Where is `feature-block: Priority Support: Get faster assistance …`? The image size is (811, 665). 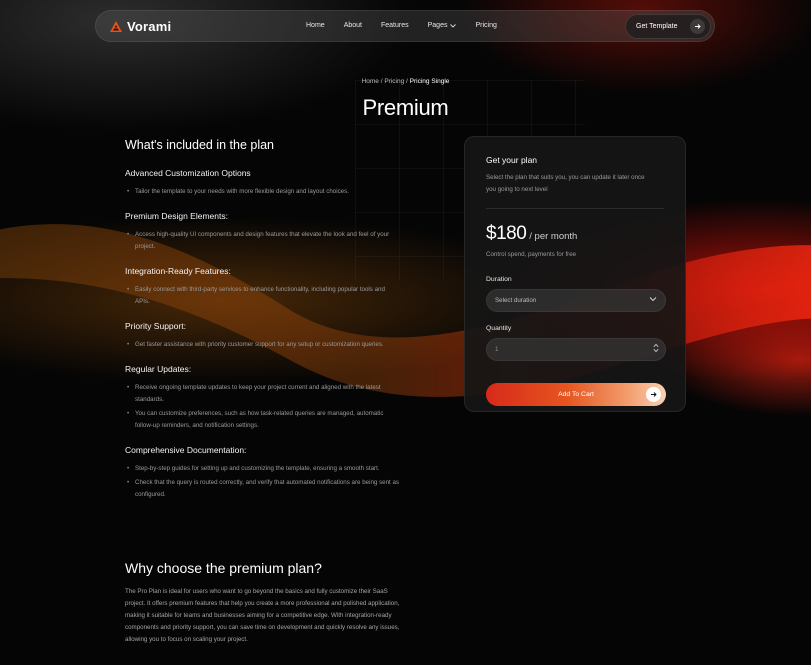 feature-block: Priority Support: Get faster assistance … is located at coordinates (262, 336).